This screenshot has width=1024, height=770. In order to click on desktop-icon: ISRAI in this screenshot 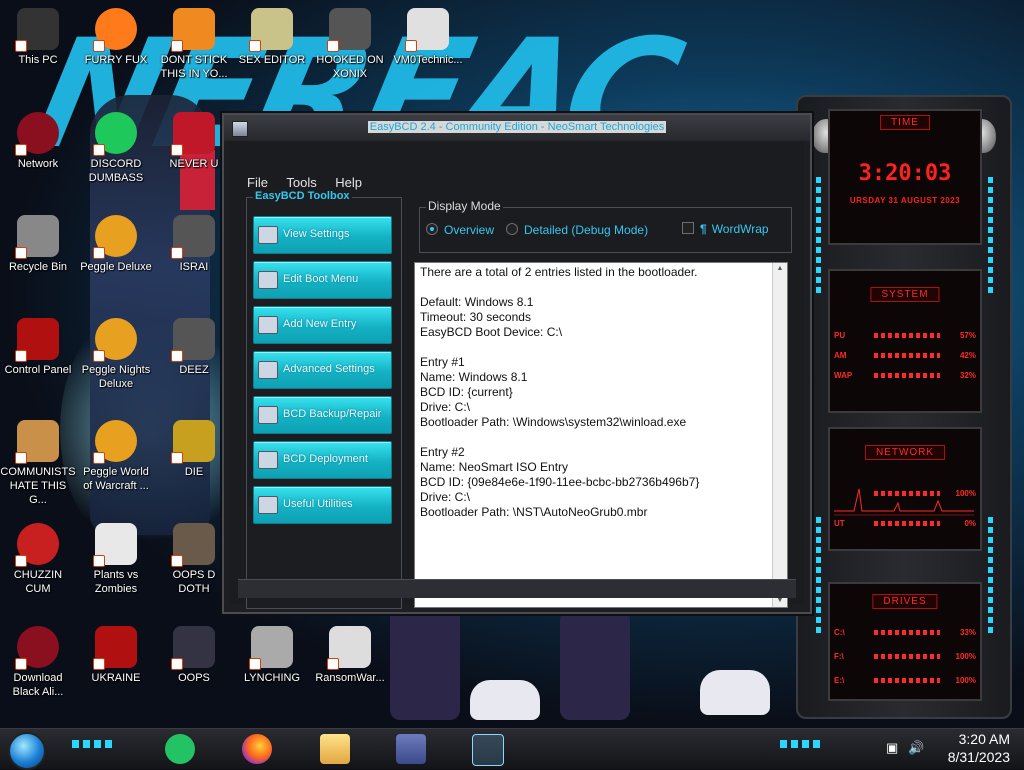, I will do `click(194, 244)`.